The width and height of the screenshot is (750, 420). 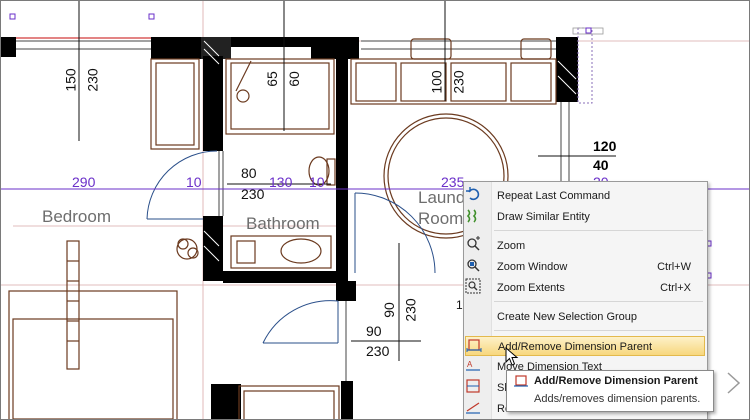 What do you see at coordinates (616, 381) in the screenshot?
I see `tooltip-title: Add/Remove Dimension Parent` at bounding box center [616, 381].